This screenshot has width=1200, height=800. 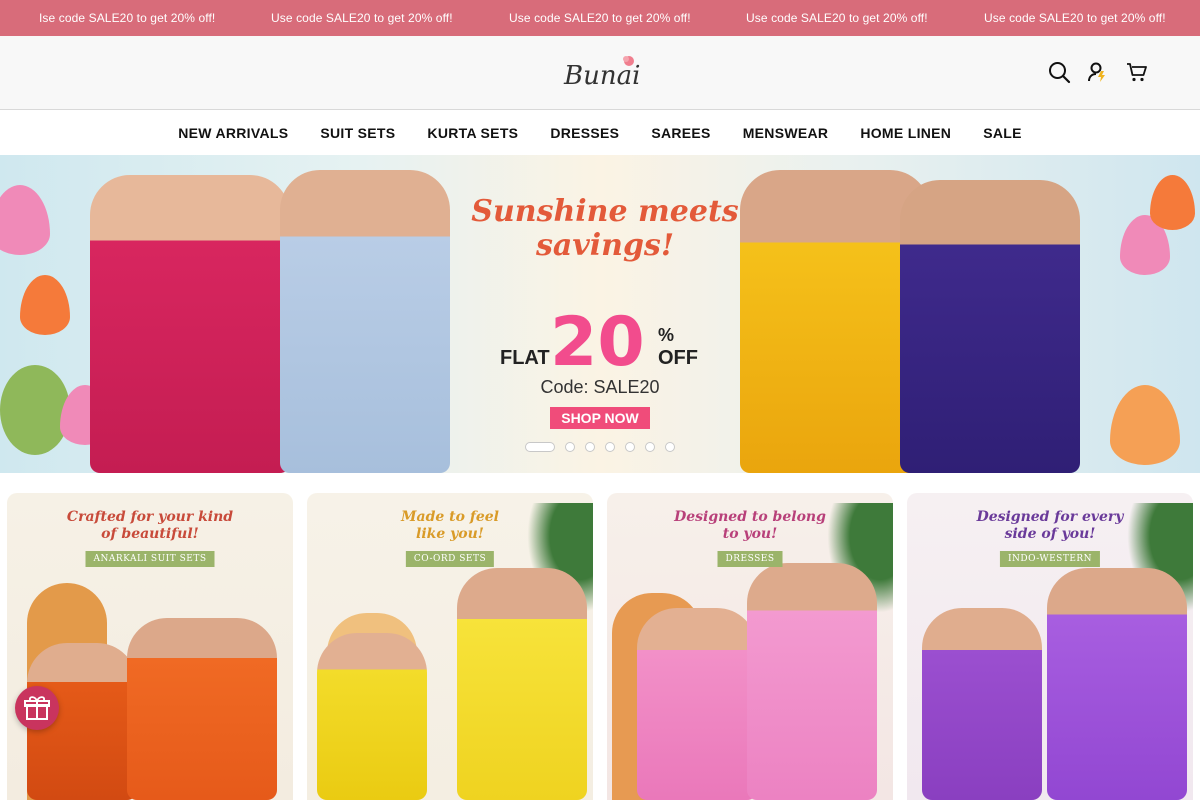 What do you see at coordinates (604, 245) in the screenshot?
I see `hero-headline-line2: savings!` at bounding box center [604, 245].